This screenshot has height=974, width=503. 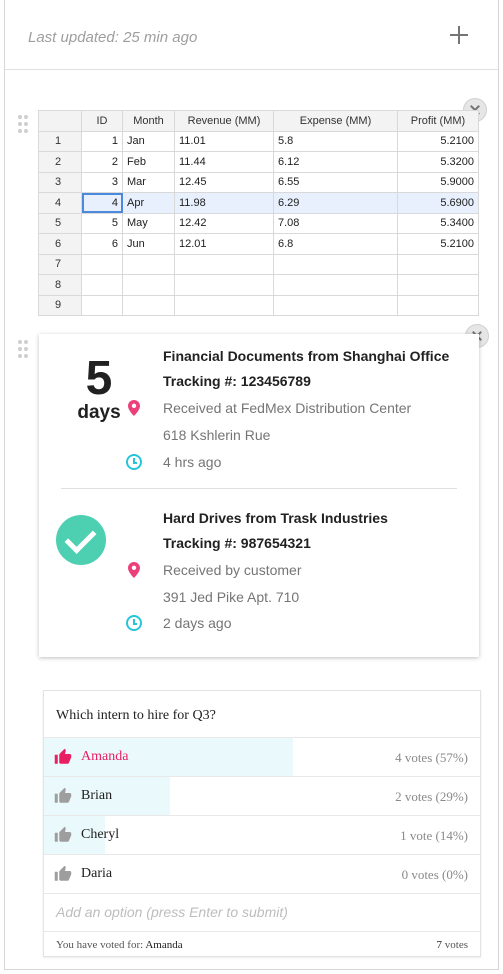 What do you see at coordinates (60, 121) in the screenshot?
I see `corner-cell` at bounding box center [60, 121].